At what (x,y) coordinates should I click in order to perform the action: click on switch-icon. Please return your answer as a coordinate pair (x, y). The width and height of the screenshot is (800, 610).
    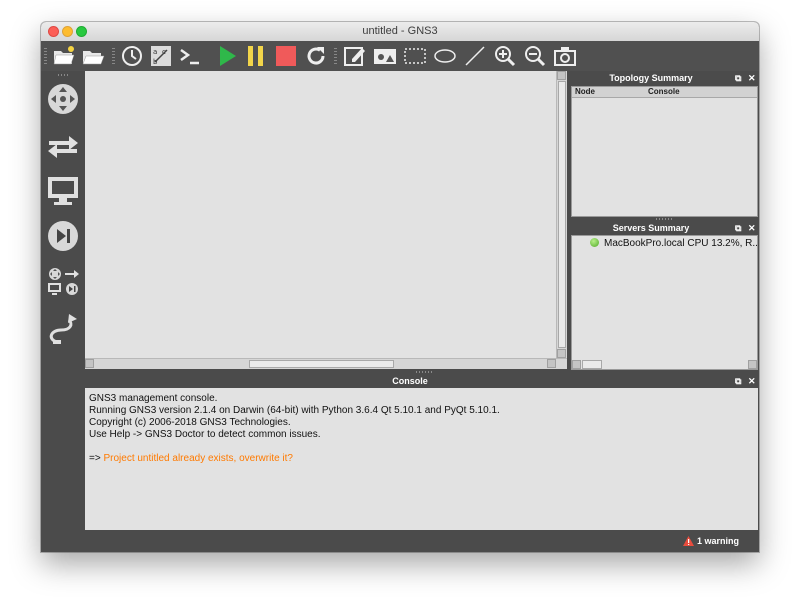
    Looking at the image, I should click on (63, 146).